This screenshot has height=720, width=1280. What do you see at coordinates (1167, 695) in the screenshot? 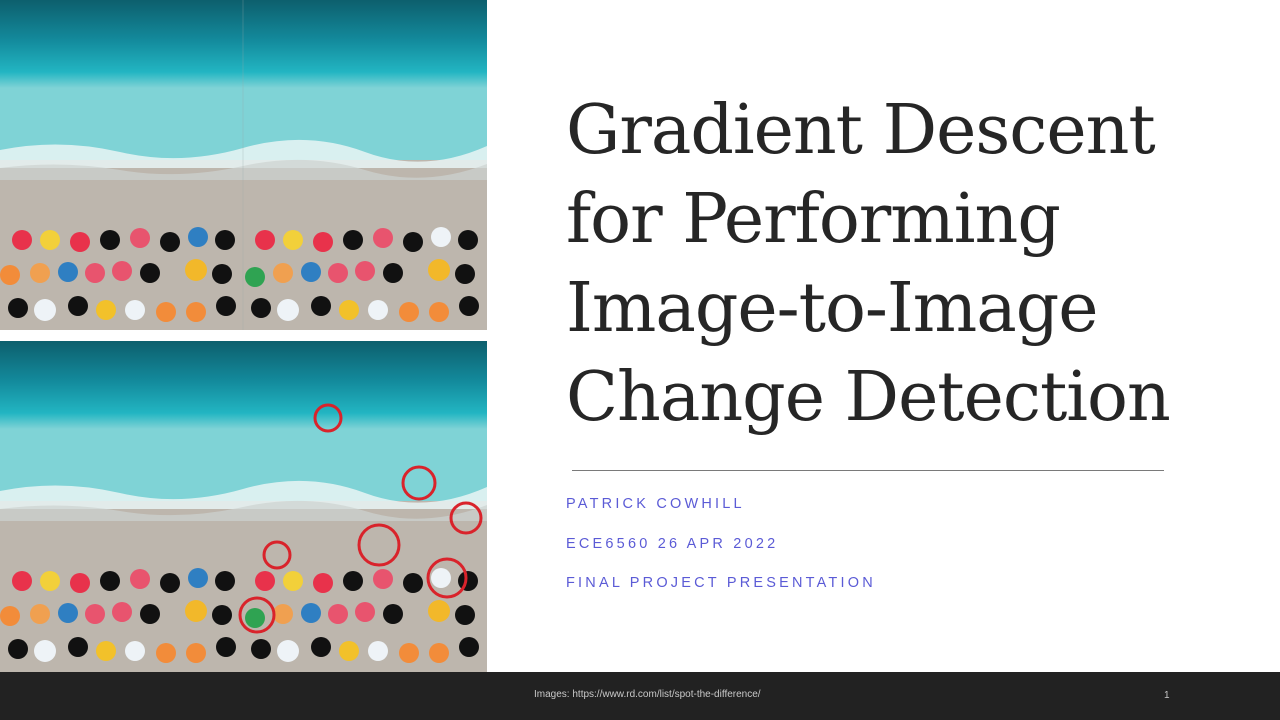
I see `page-number: 1` at bounding box center [1167, 695].